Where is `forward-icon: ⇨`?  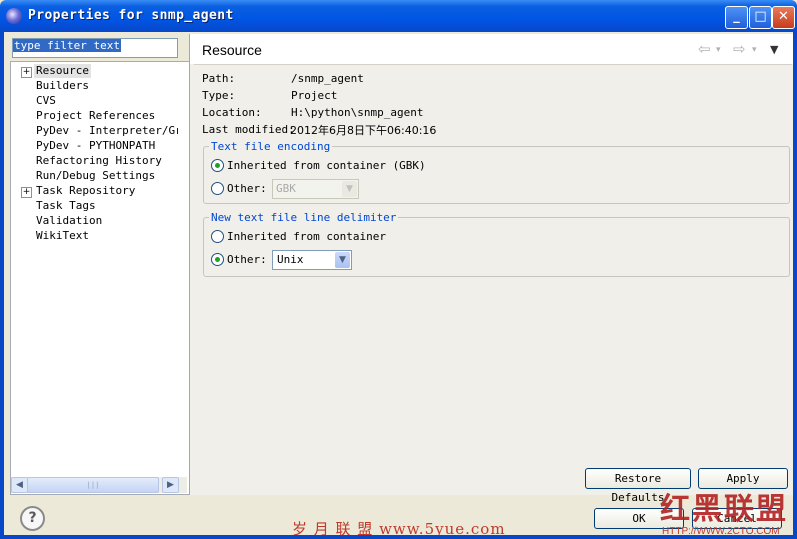 forward-icon: ⇨ is located at coordinates (739, 49).